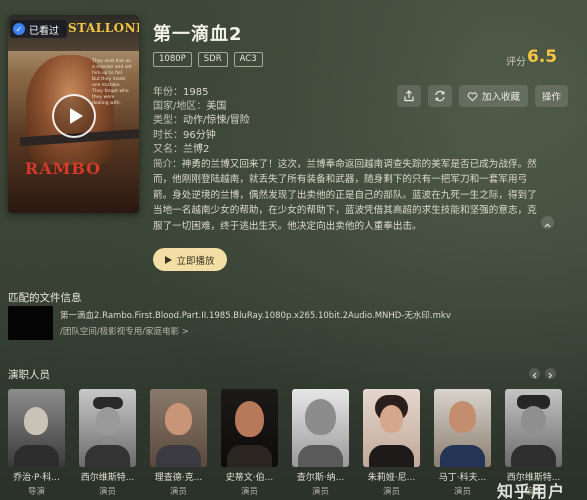  I want to click on chevron-right-icon, so click(550, 373).